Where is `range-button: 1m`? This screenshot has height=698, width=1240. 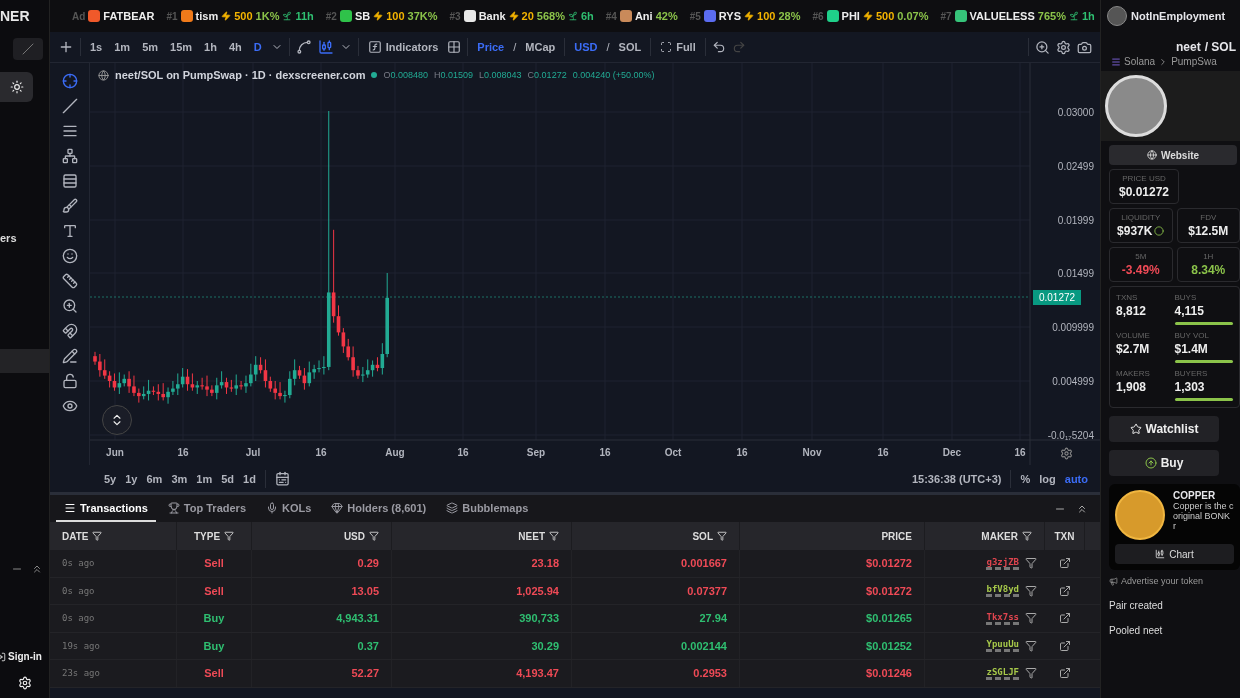
range-button: 1m is located at coordinates (204, 478).